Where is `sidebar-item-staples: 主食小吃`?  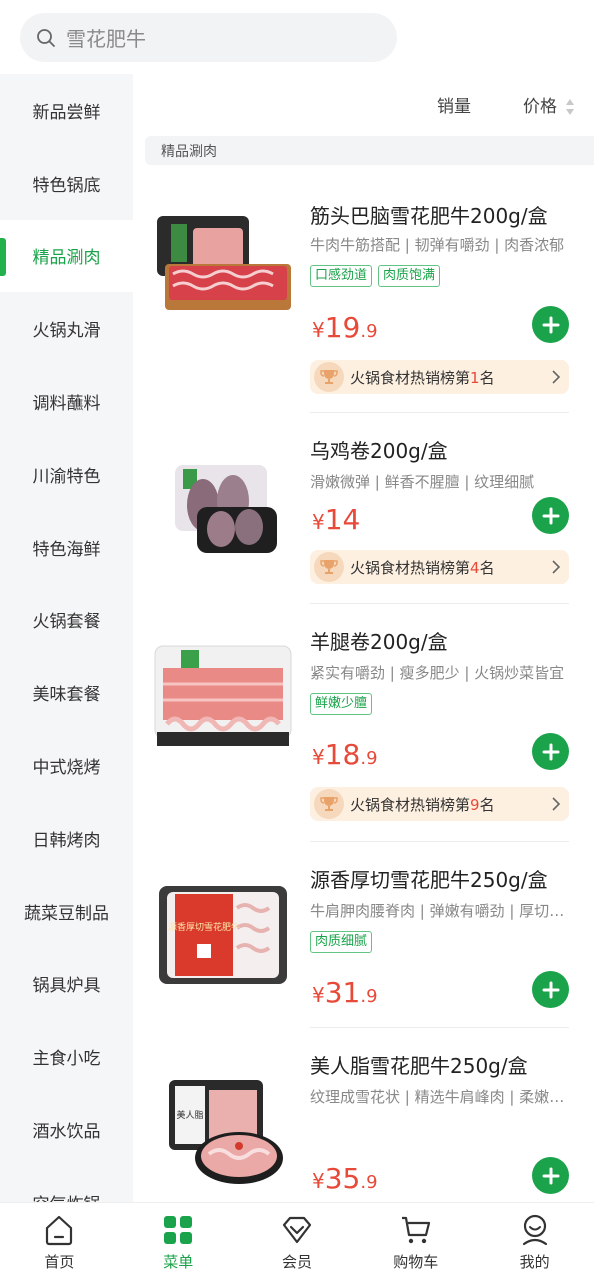 sidebar-item-staples: 主食小吃 is located at coordinates (66, 1057).